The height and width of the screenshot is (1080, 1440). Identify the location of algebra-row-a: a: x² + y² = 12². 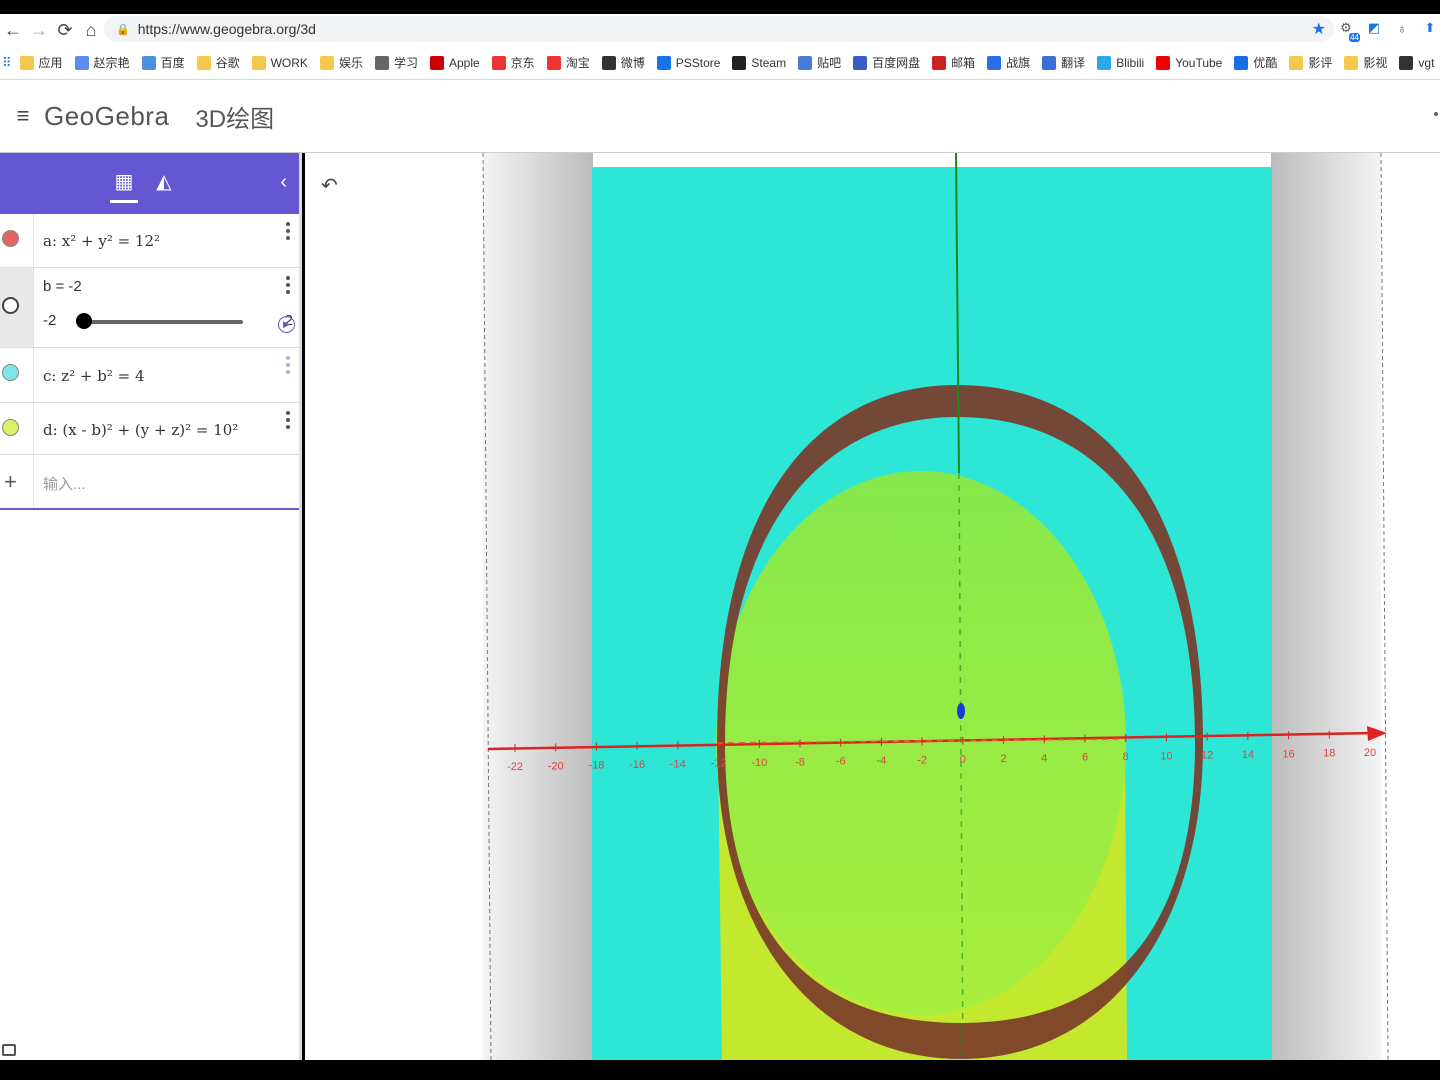
(149, 241).